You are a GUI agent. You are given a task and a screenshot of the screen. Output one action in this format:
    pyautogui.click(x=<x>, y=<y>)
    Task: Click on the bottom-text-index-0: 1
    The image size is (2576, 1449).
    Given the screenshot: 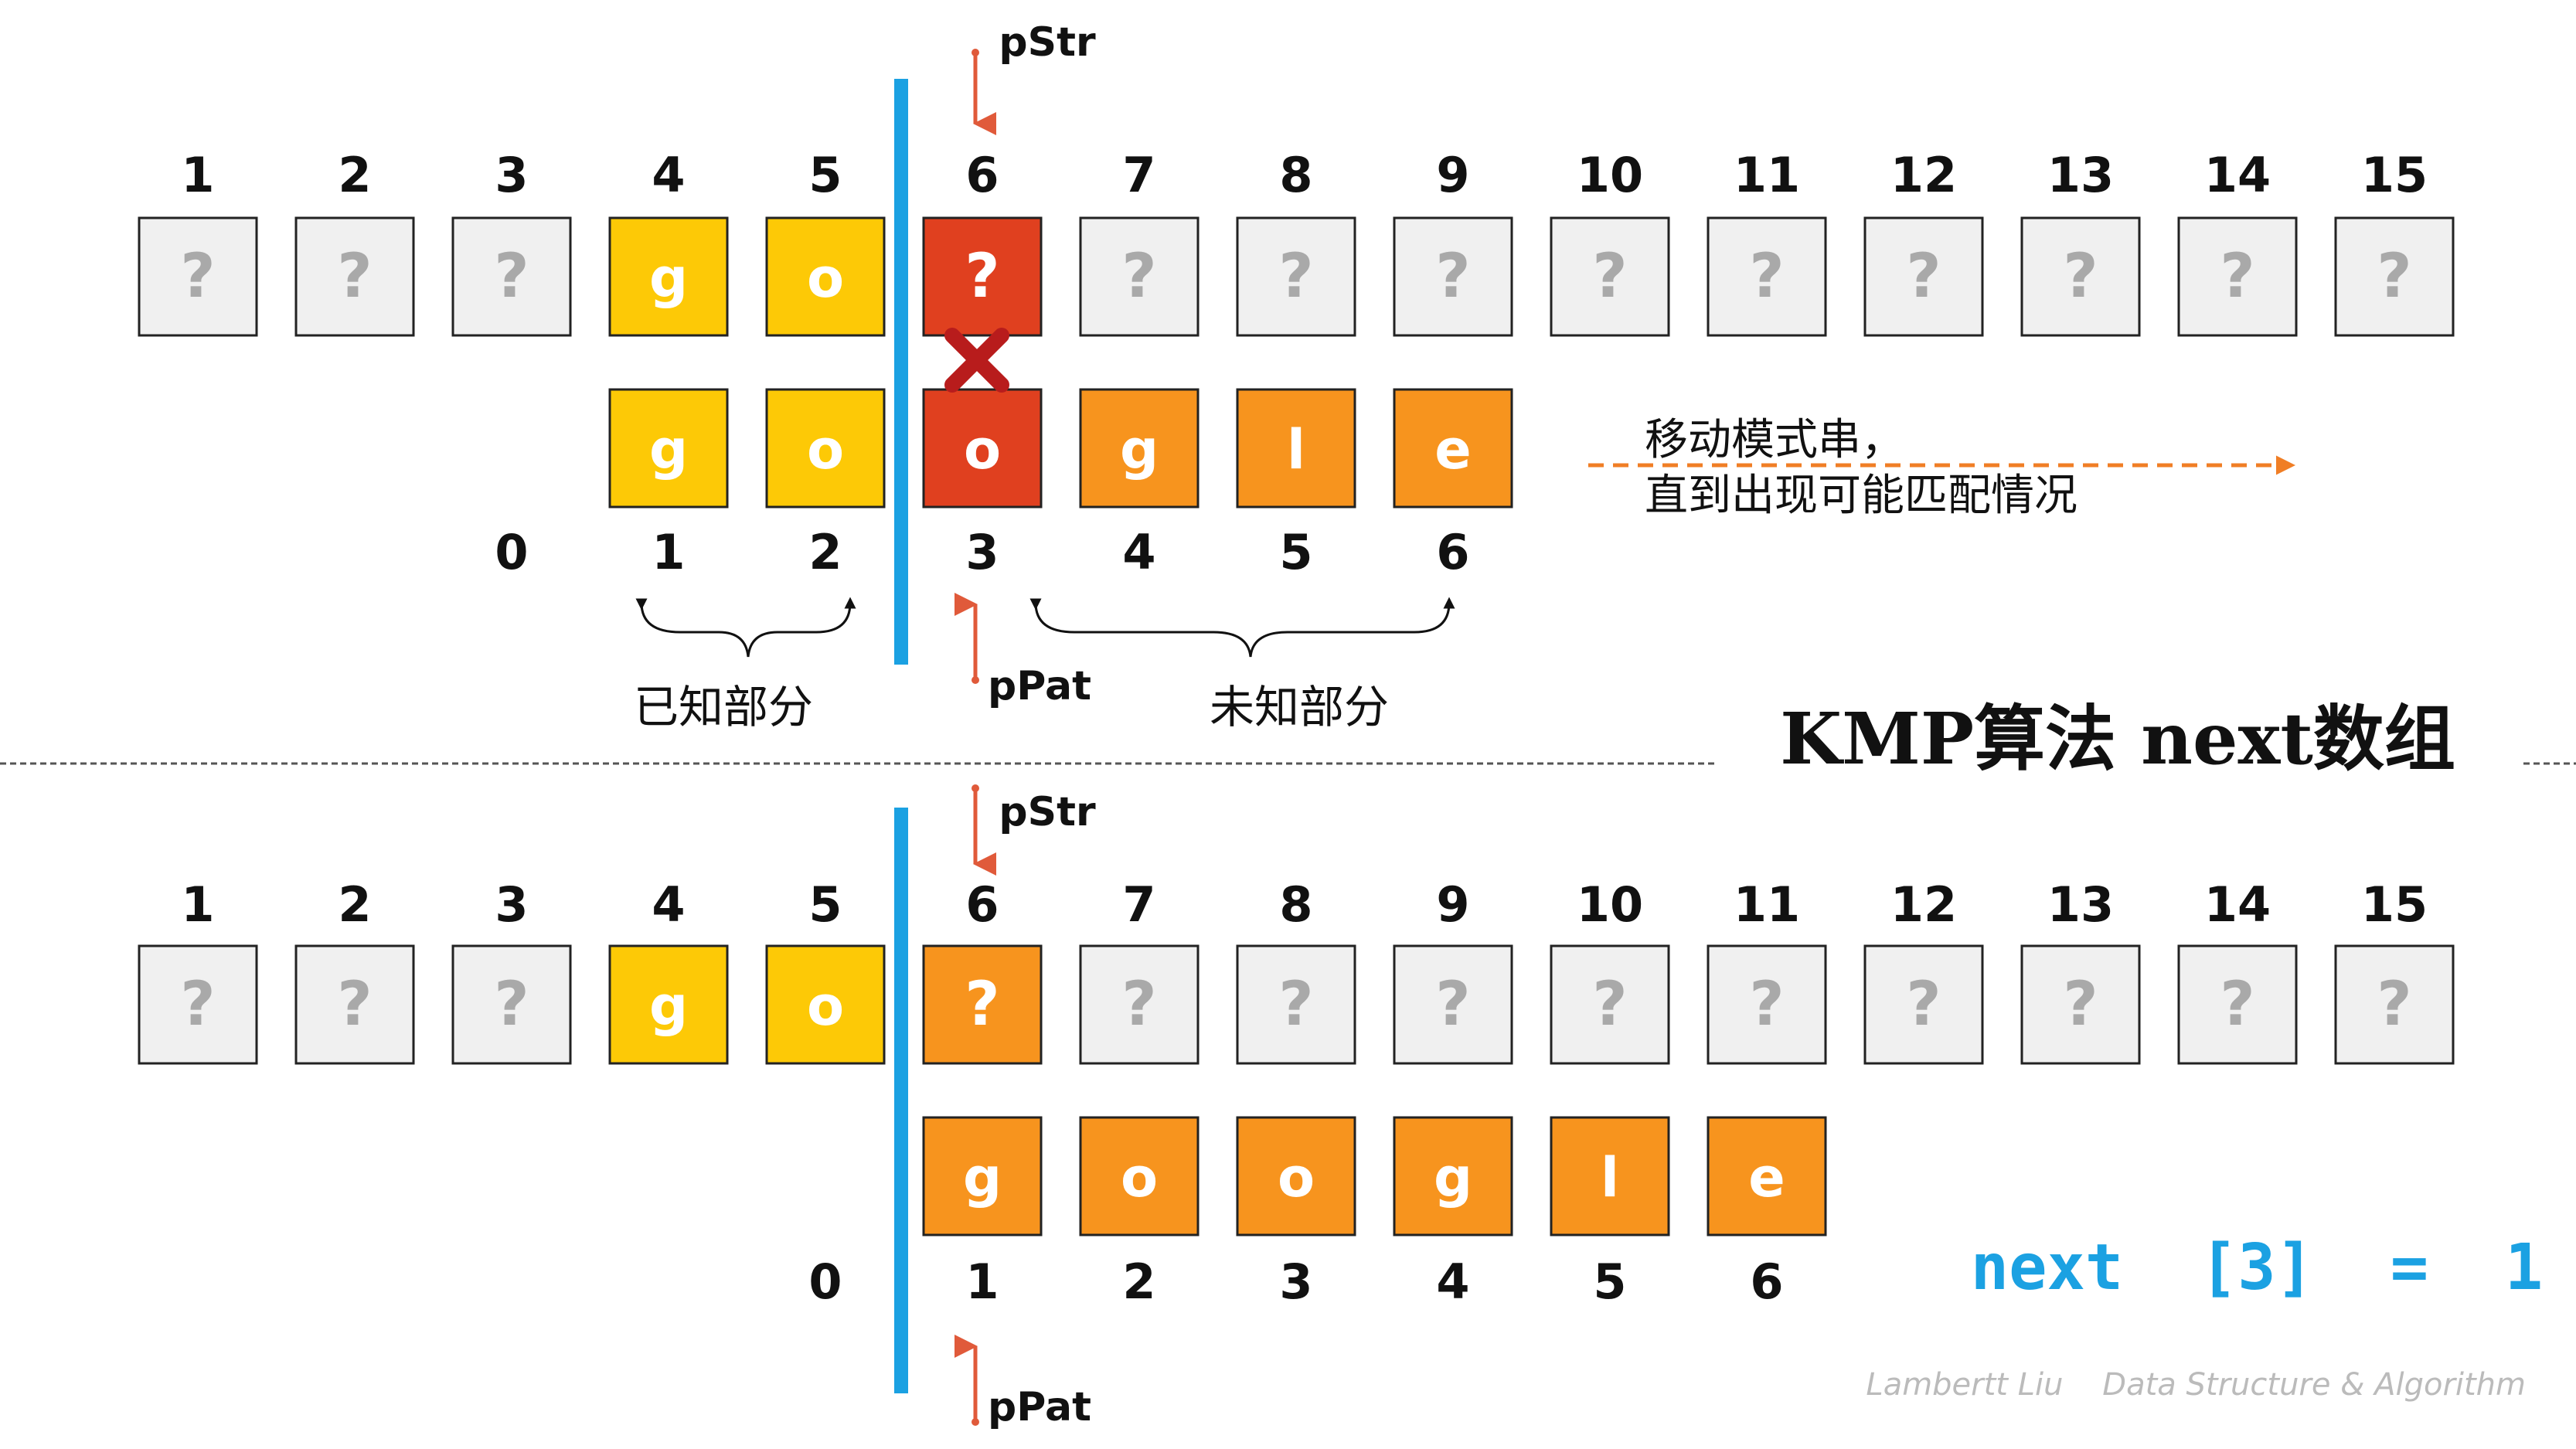 What is the action you would take?
    pyautogui.click(x=197, y=905)
    